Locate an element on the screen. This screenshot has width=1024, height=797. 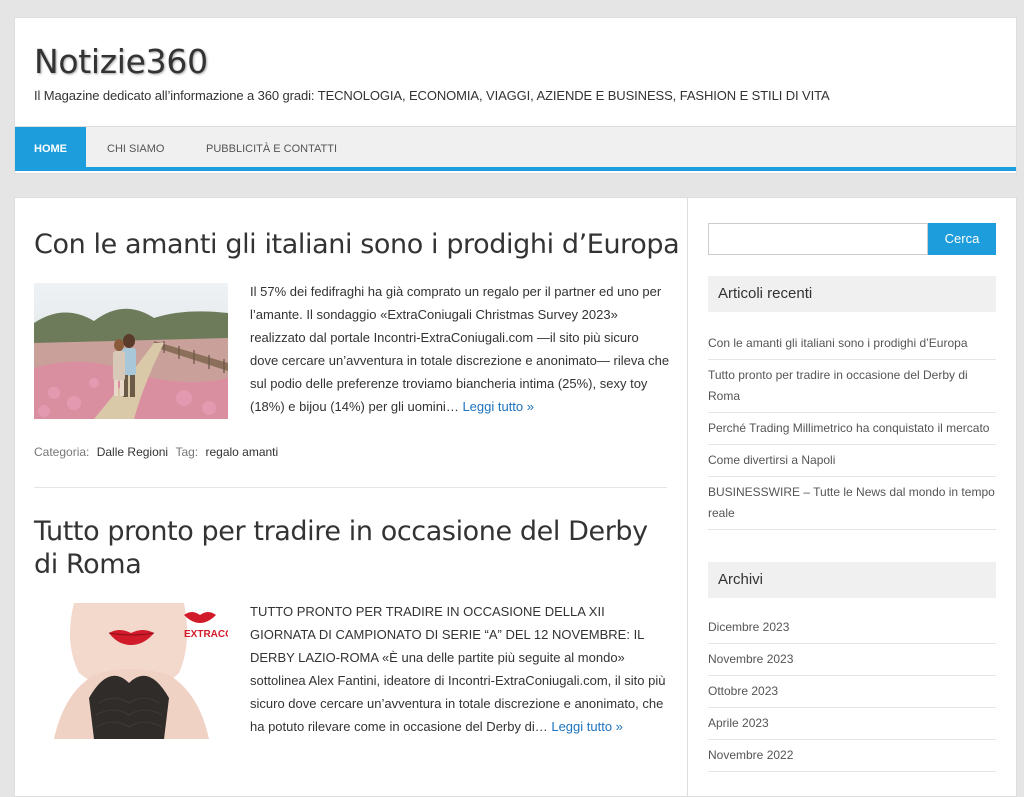
tag-label: Tag: is located at coordinates (187, 452).